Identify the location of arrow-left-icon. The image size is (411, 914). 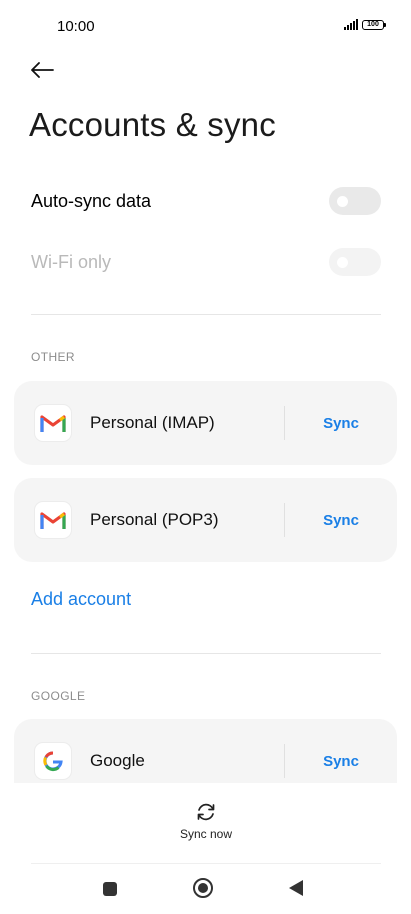
(42, 70).